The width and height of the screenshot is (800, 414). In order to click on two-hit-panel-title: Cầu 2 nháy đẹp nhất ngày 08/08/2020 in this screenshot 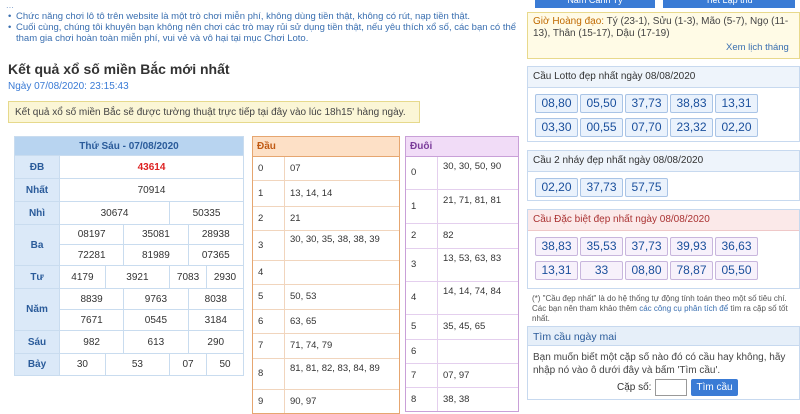, I will do `click(663, 161)`.